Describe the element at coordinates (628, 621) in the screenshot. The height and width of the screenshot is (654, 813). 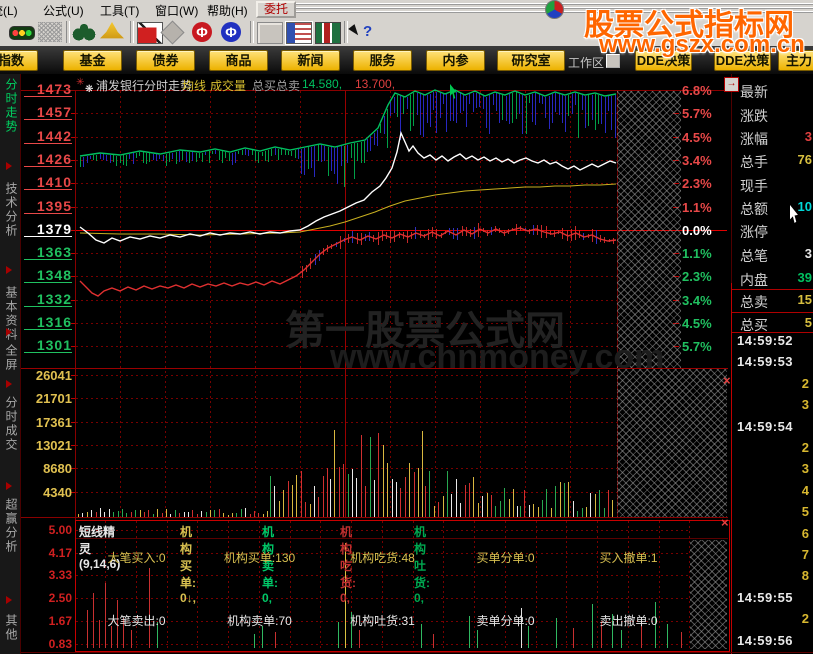
I see `bottom-cell-r2c4: 卖出撤单:0` at that location.